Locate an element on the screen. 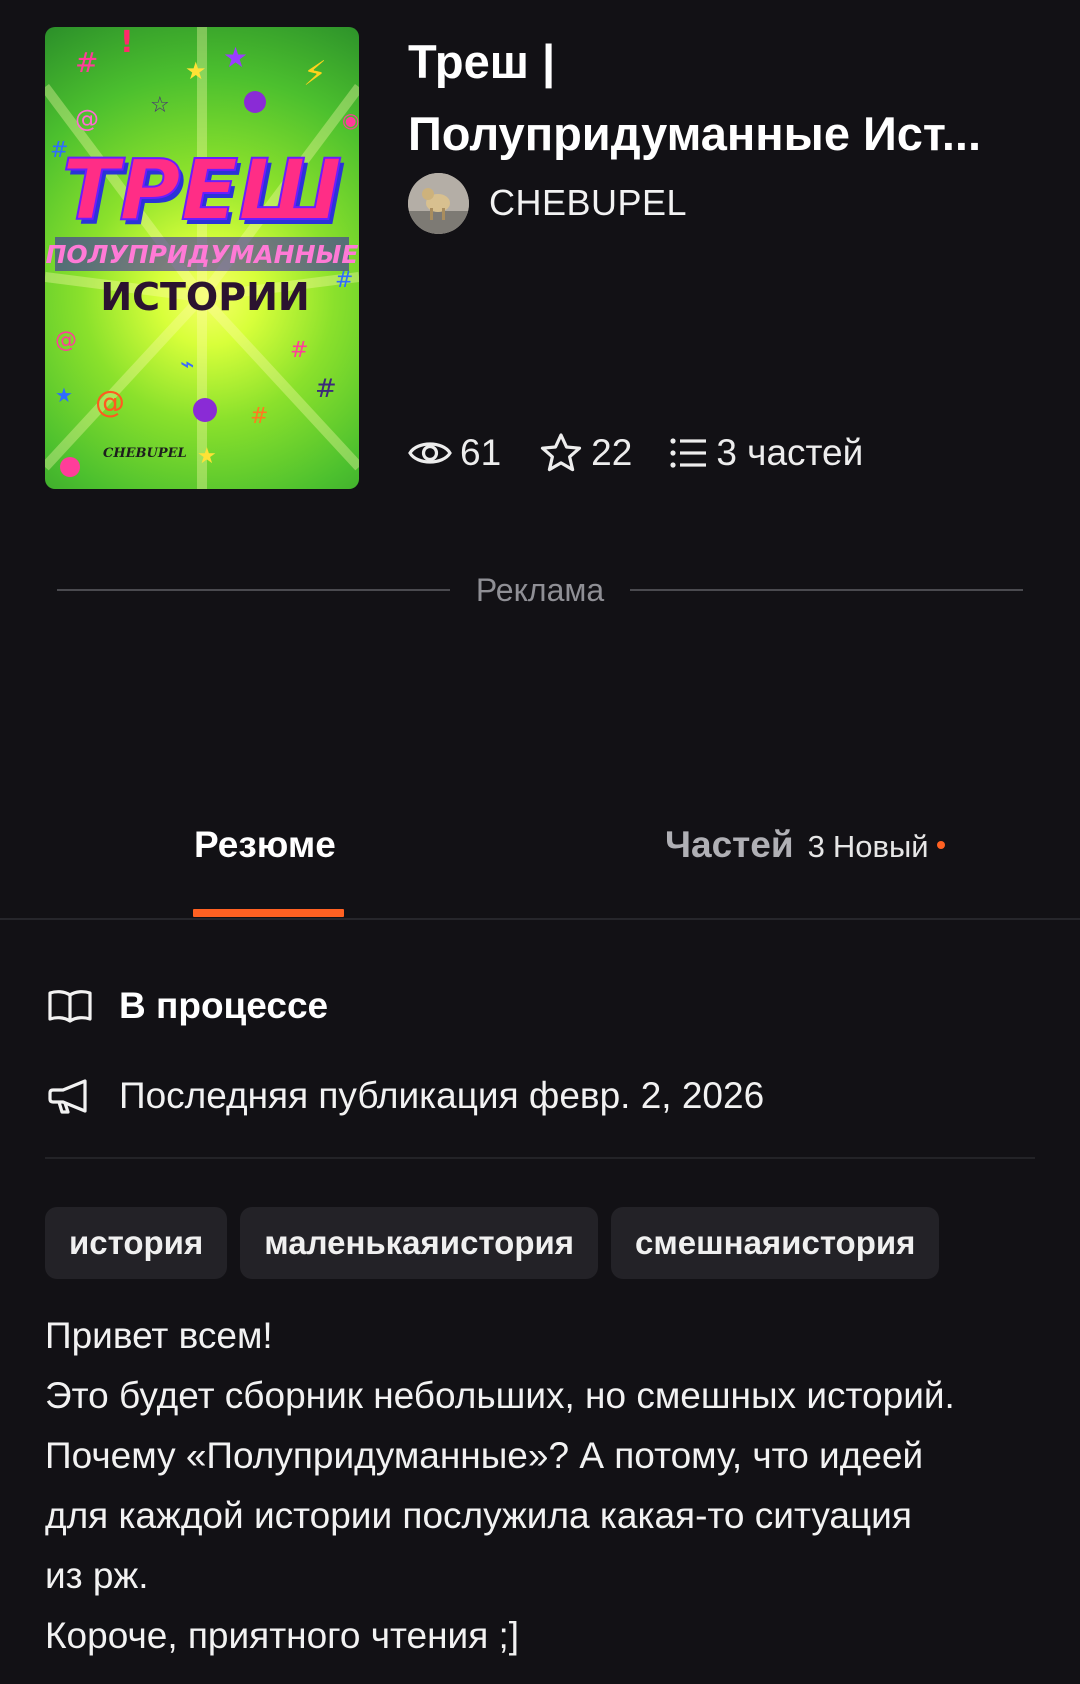 This screenshot has width=1080, height=1684. new-indicator-dot is located at coordinates (940, 845).